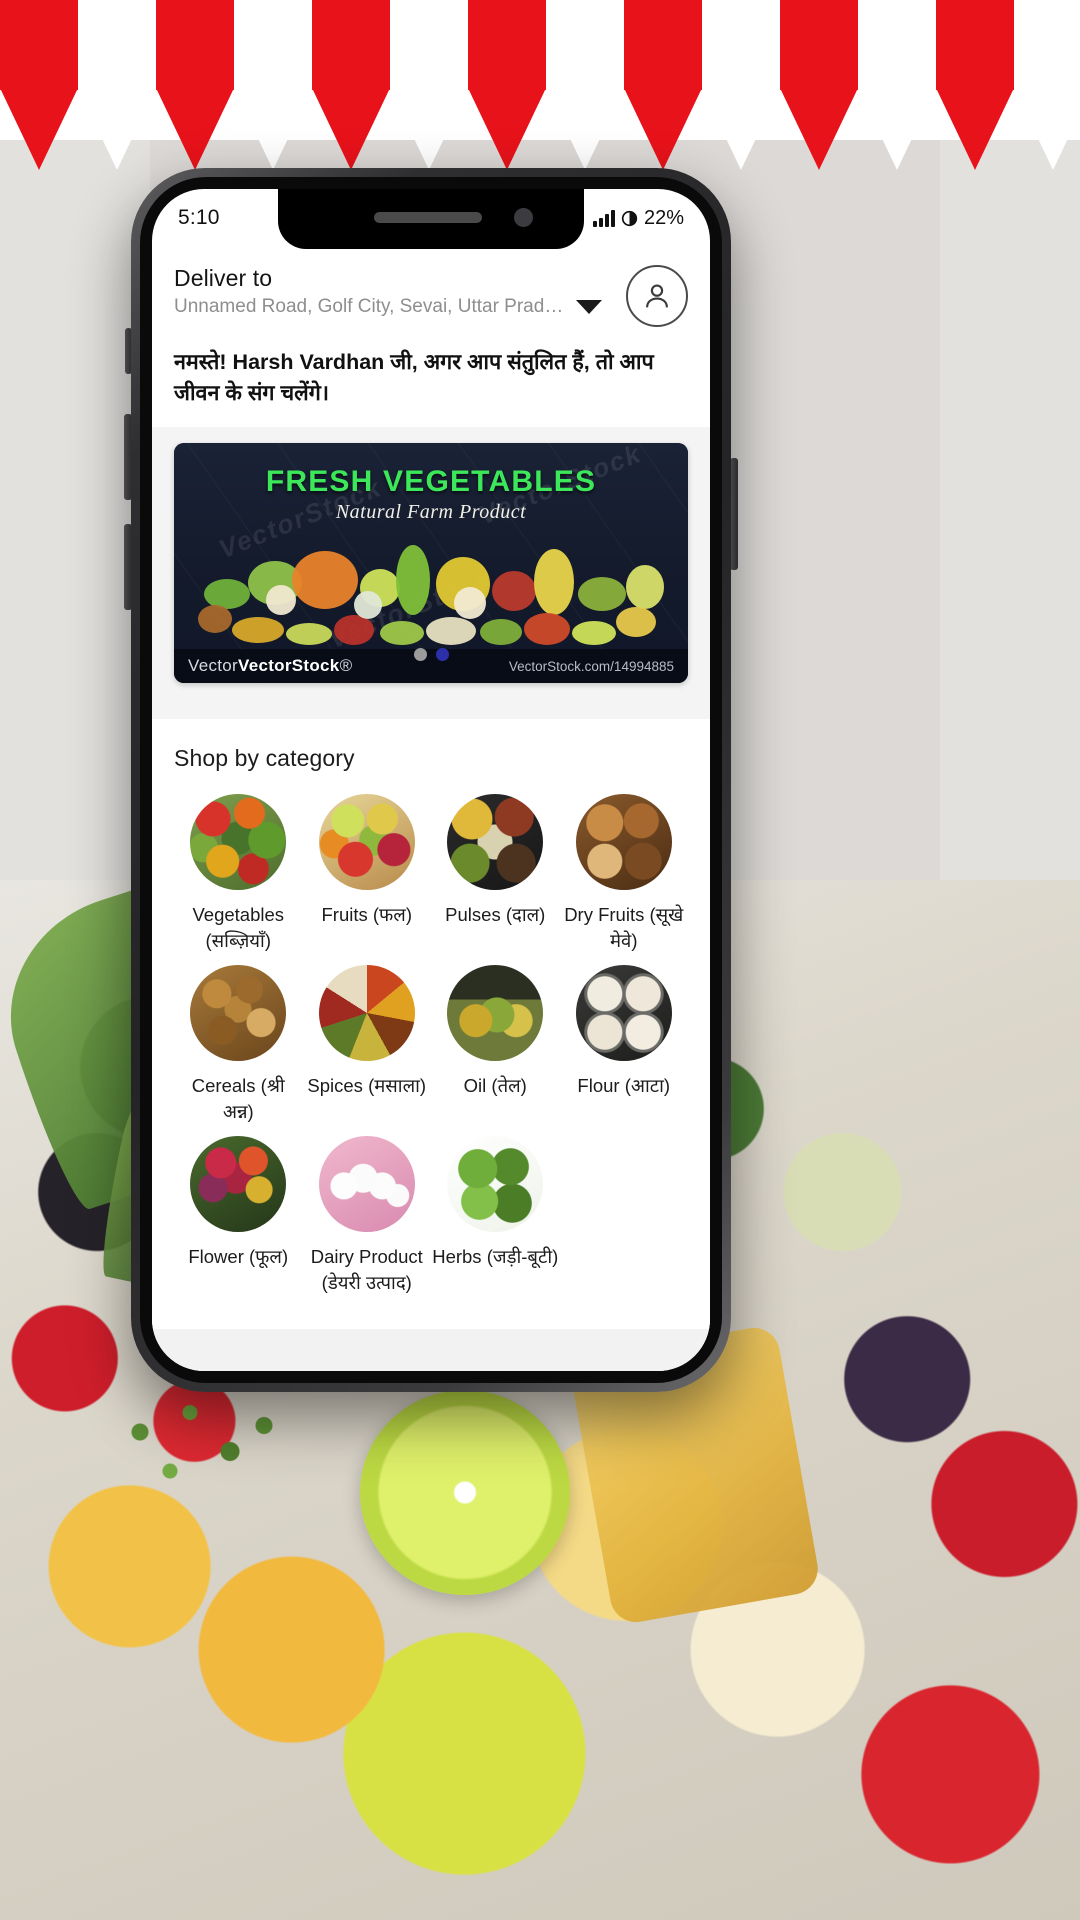  I want to click on banner-title: FRESH VEGETABLES, so click(431, 481).